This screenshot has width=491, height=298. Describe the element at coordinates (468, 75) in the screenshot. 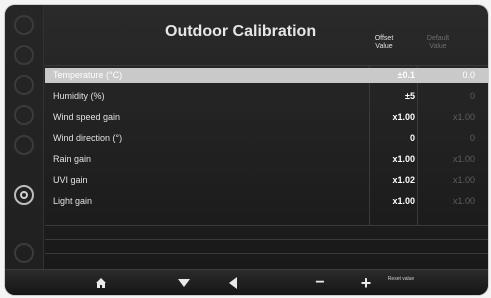

I see `default-value: 0.0` at that location.